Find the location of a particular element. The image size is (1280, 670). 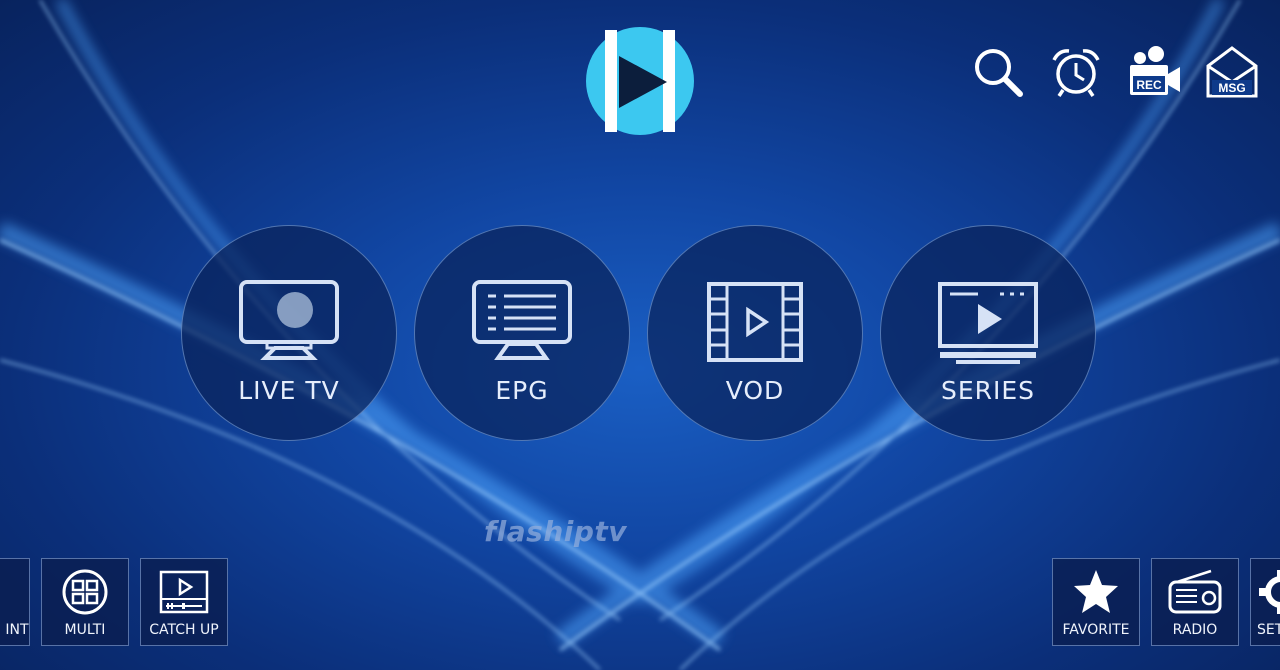

top-toolbar: REC MSG is located at coordinates (1115, 72).